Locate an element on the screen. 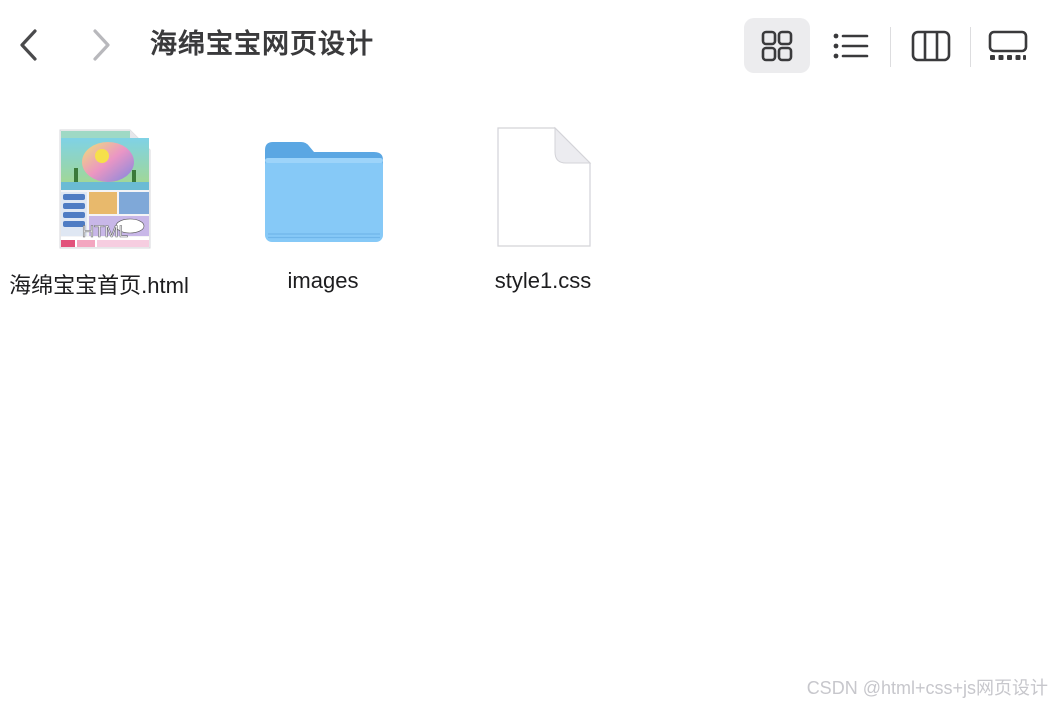 Image resolution: width=1052 pixels, height=706 pixels. file-name: images is located at coordinates (323, 280).